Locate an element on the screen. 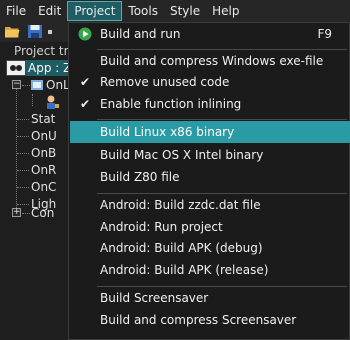  enable-inlining-label: Enable function inlining is located at coordinates (171, 104).